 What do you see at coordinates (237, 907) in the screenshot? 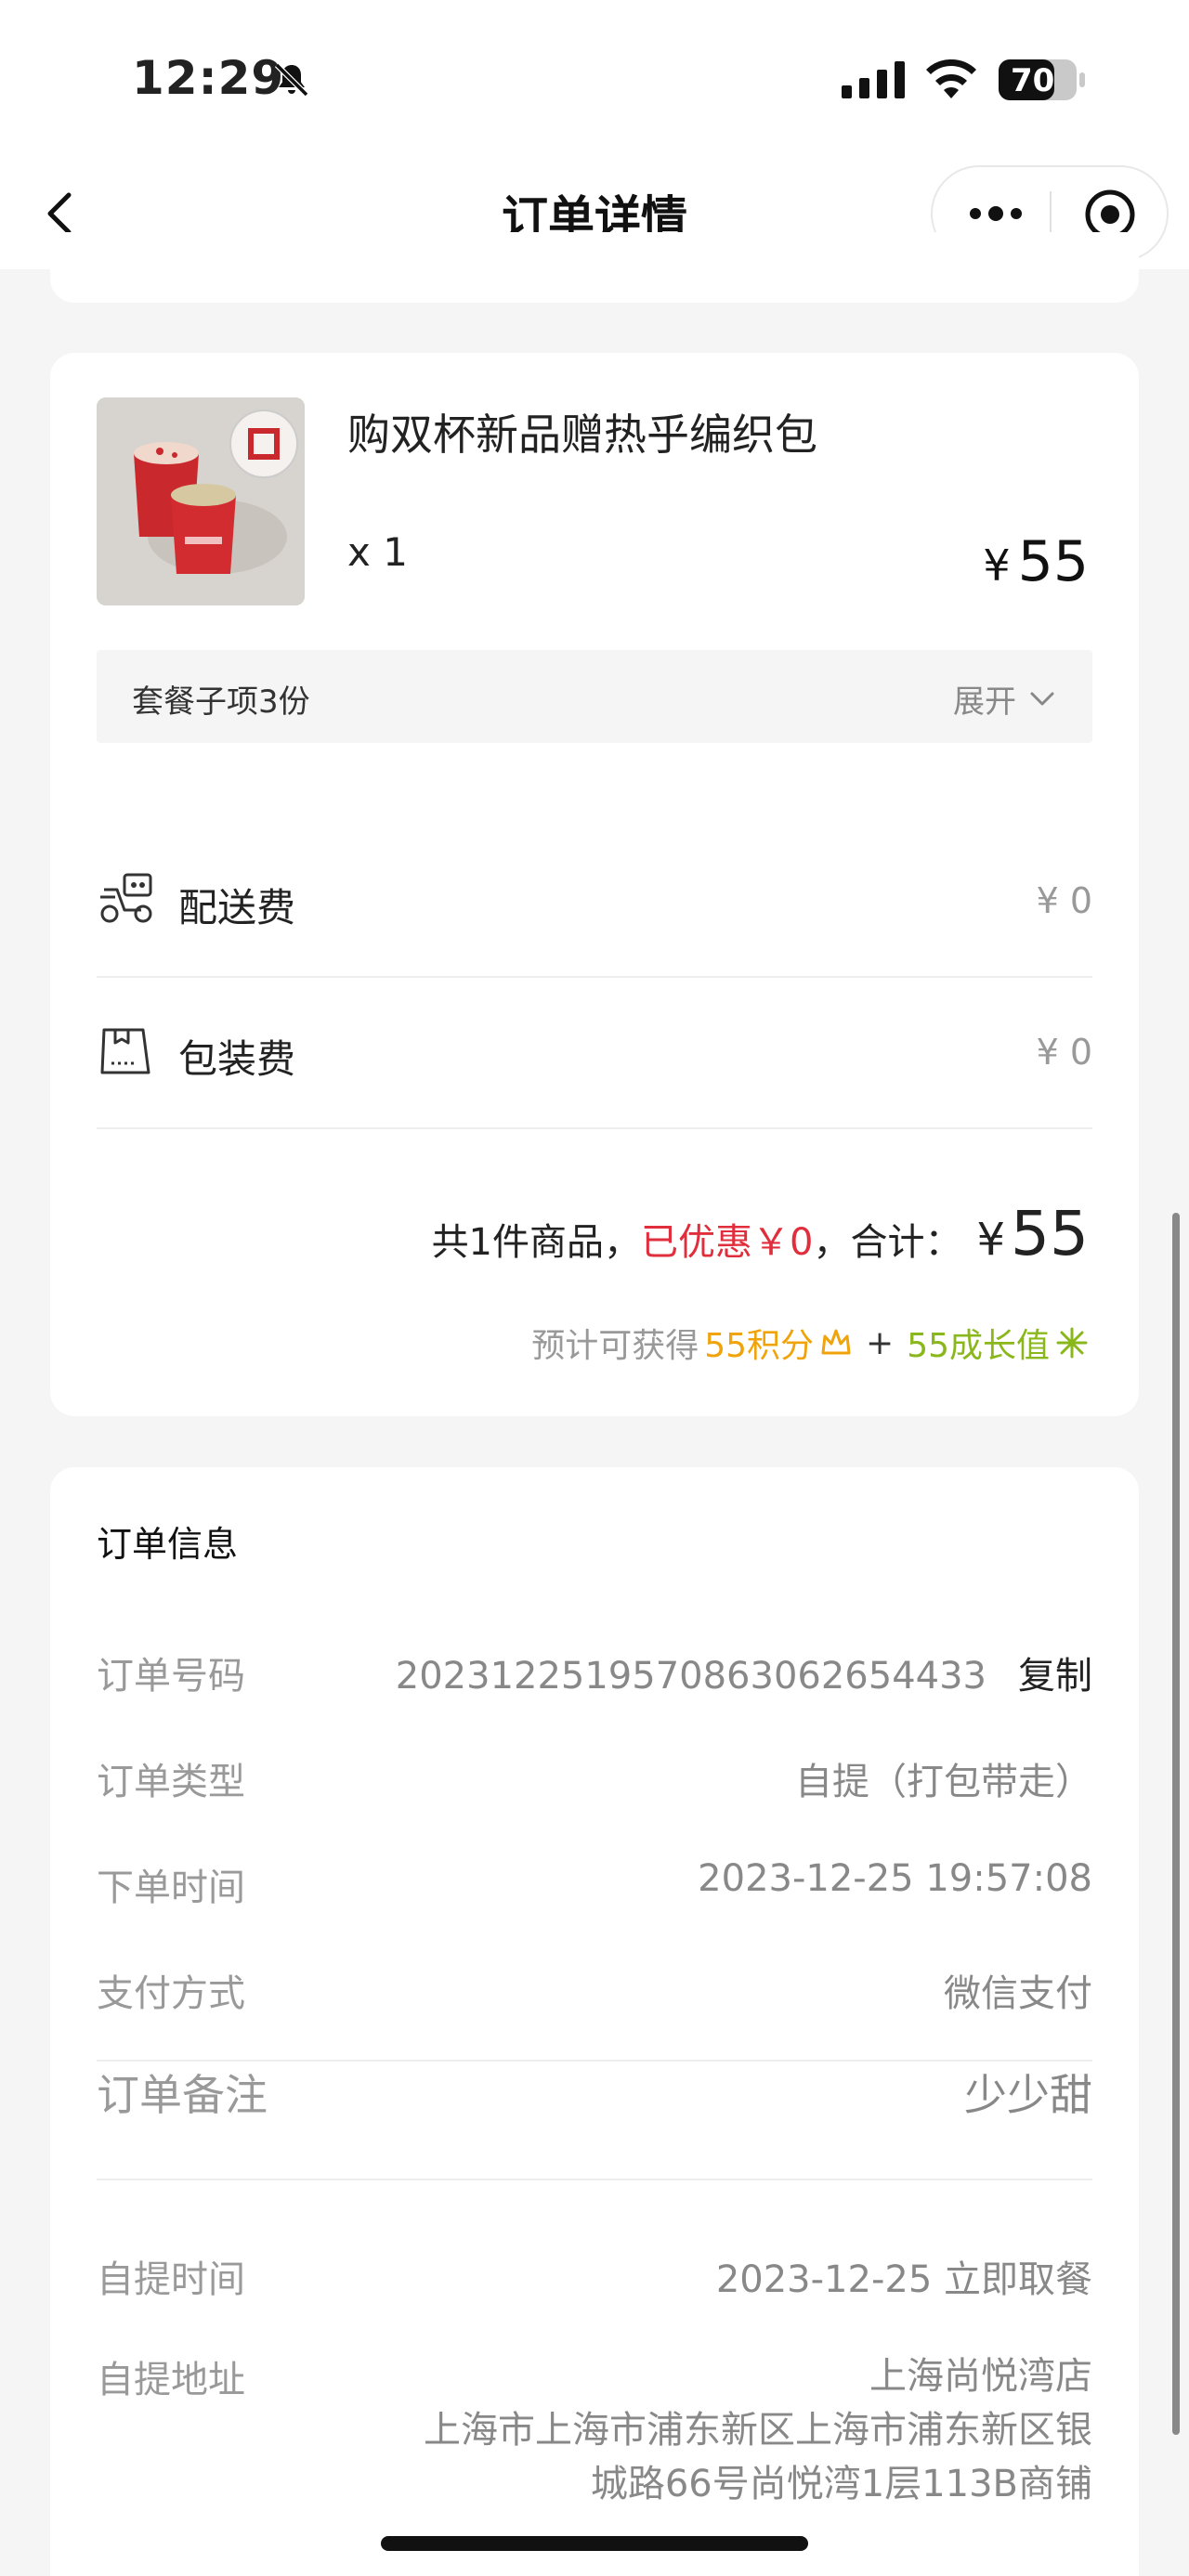
I see `delivery-fee-label: 配送费` at bounding box center [237, 907].